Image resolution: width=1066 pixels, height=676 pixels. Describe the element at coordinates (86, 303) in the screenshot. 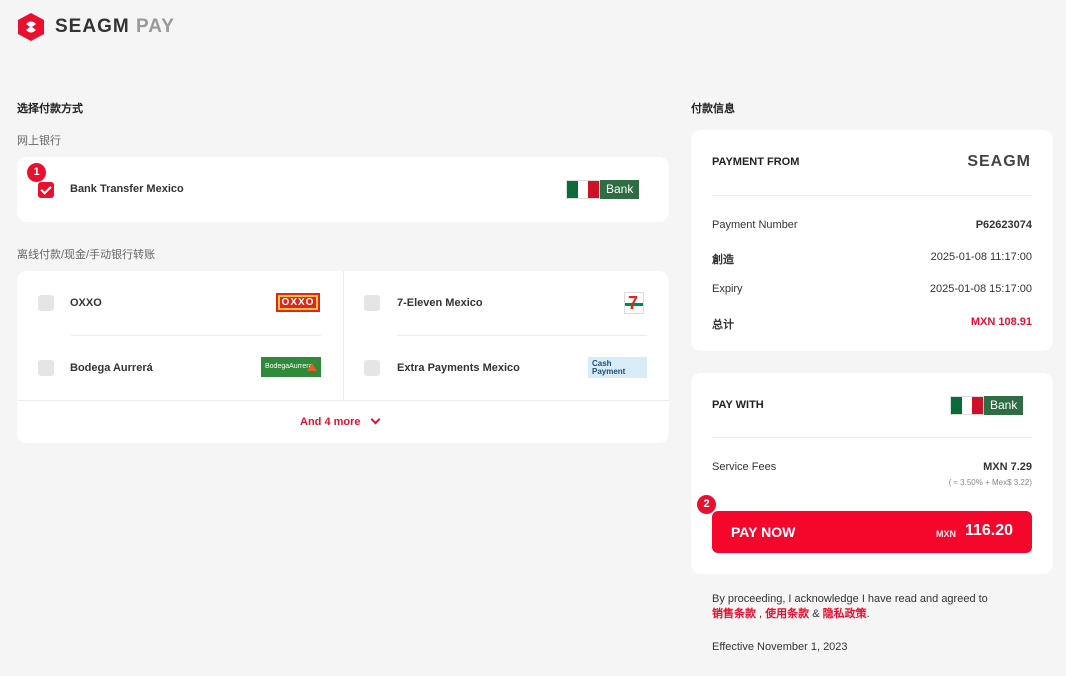

I see `oxxo-label: OXXO` at that location.